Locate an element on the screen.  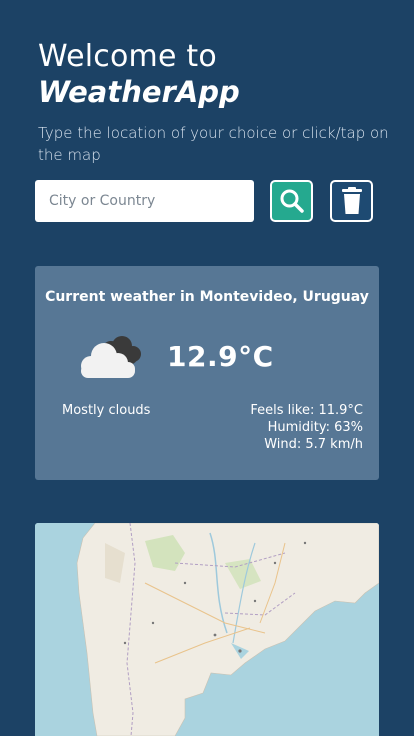
welcome-text: Welcome to is located at coordinates (127, 56).